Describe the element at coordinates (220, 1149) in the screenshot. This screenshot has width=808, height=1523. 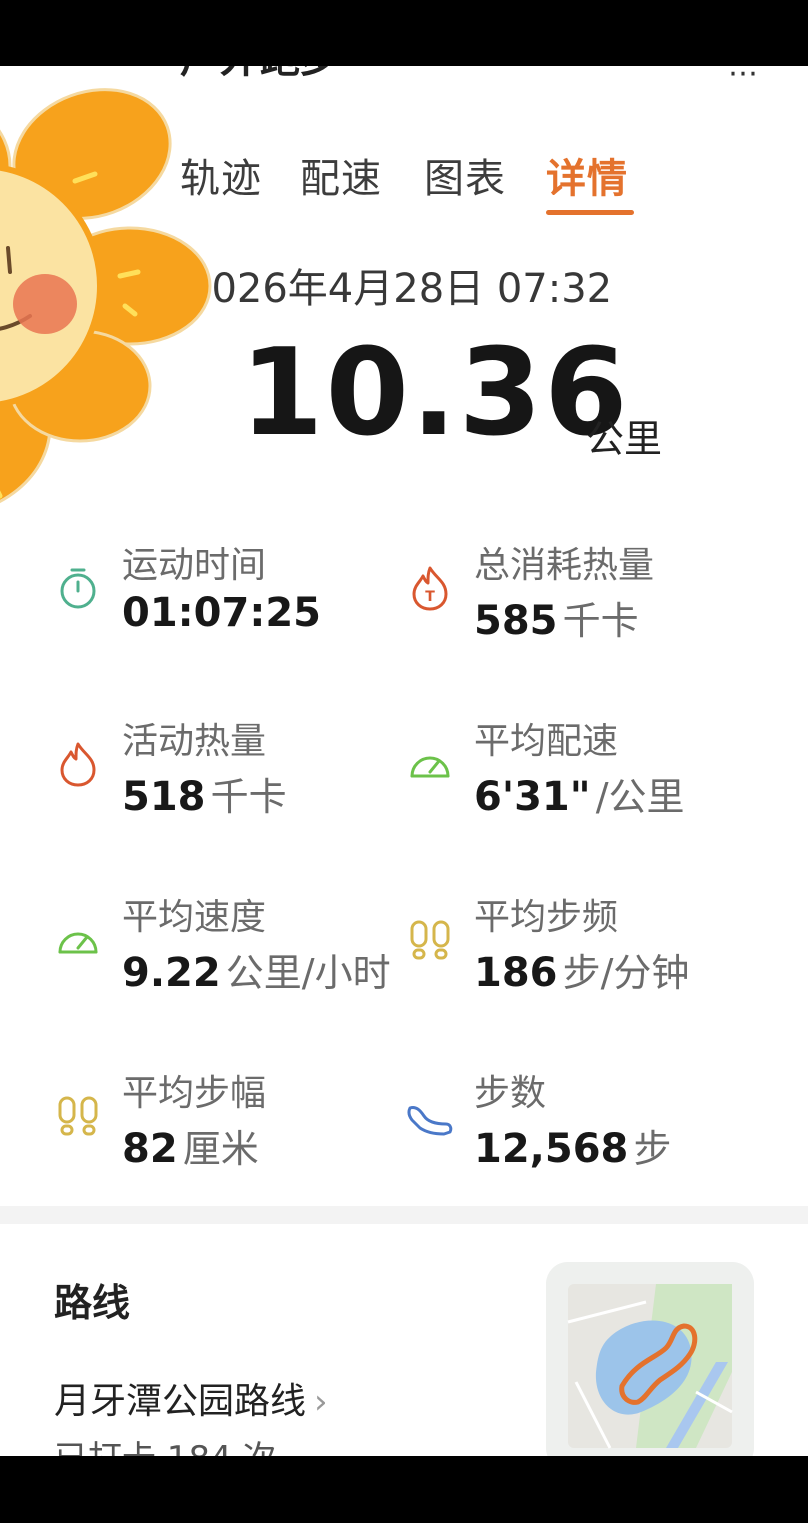
I see `stat-unit: 厘米` at that location.